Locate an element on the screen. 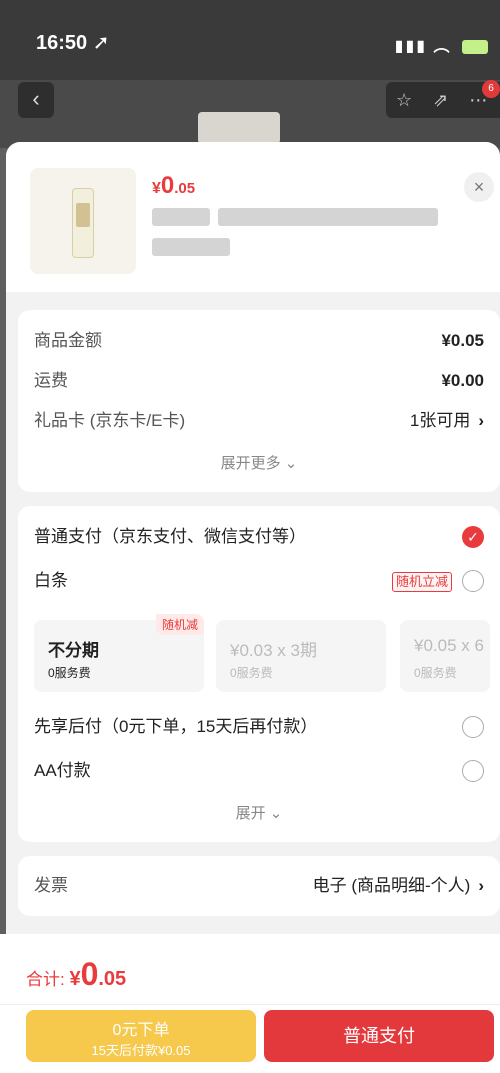 Image resolution: width=500 pixels, height=1073 pixels. invoice-label: 发票 is located at coordinates (51, 885).